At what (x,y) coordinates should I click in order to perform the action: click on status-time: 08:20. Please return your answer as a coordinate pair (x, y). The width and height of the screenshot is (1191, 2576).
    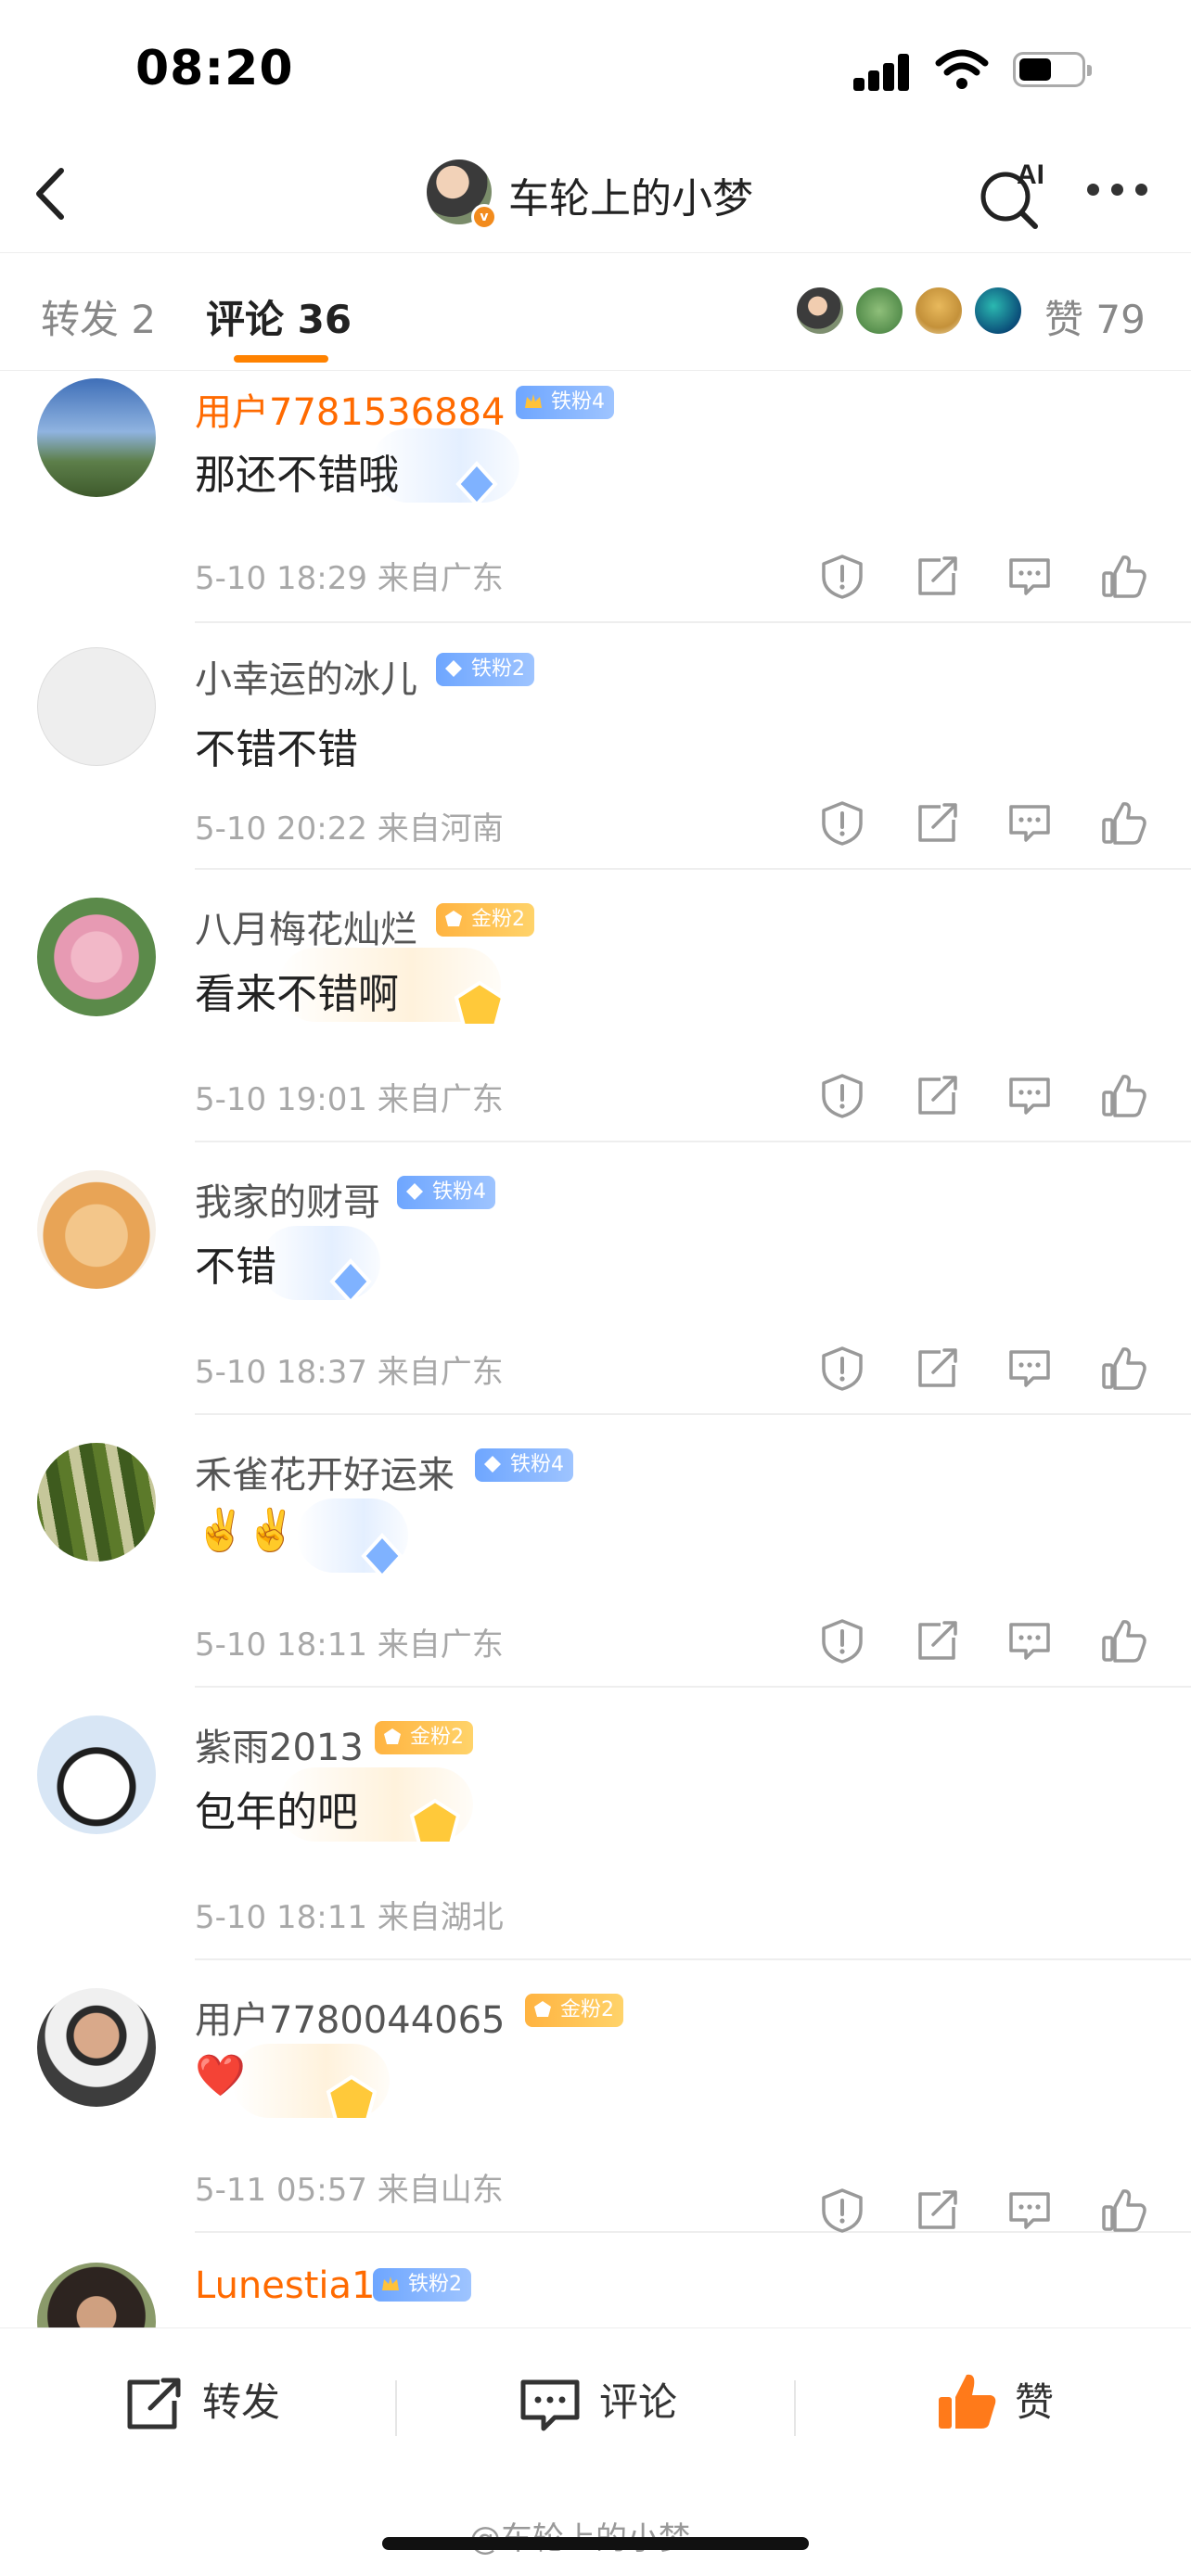
    Looking at the image, I should click on (215, 68).